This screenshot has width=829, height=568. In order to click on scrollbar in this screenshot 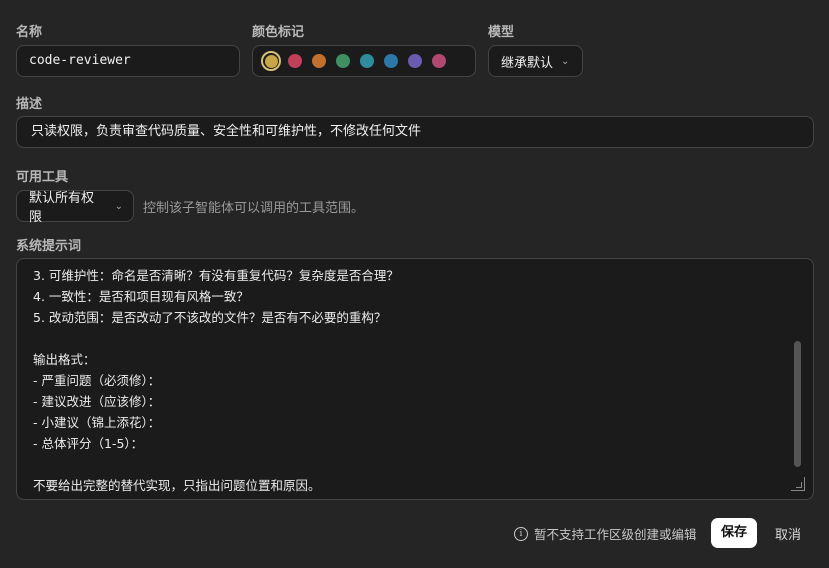, I will do `click(797, 404)`.